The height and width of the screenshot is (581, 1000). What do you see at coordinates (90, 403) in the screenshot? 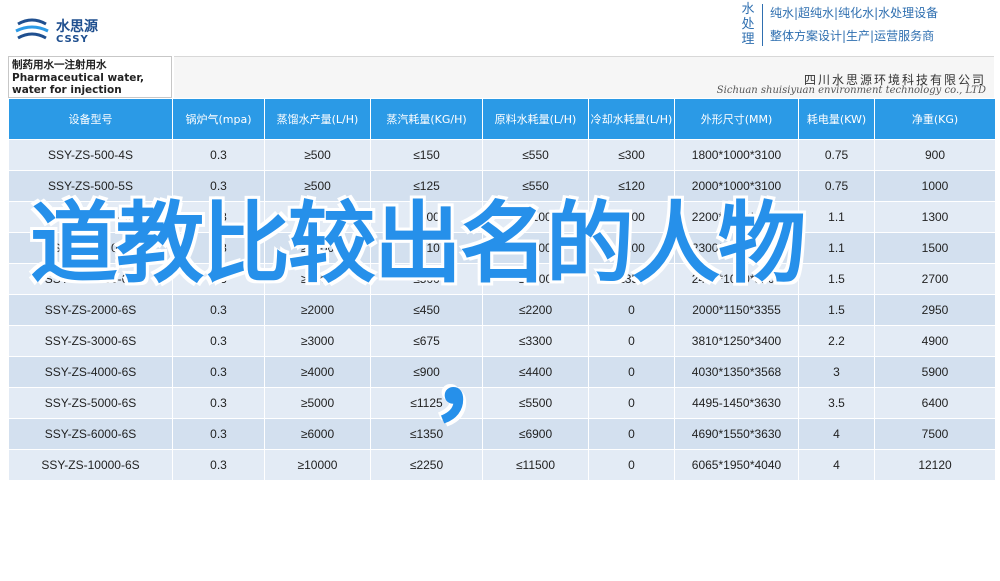
I see `model-cell: SSY-ZS-5000-6S` at bounding box center [90, 403].